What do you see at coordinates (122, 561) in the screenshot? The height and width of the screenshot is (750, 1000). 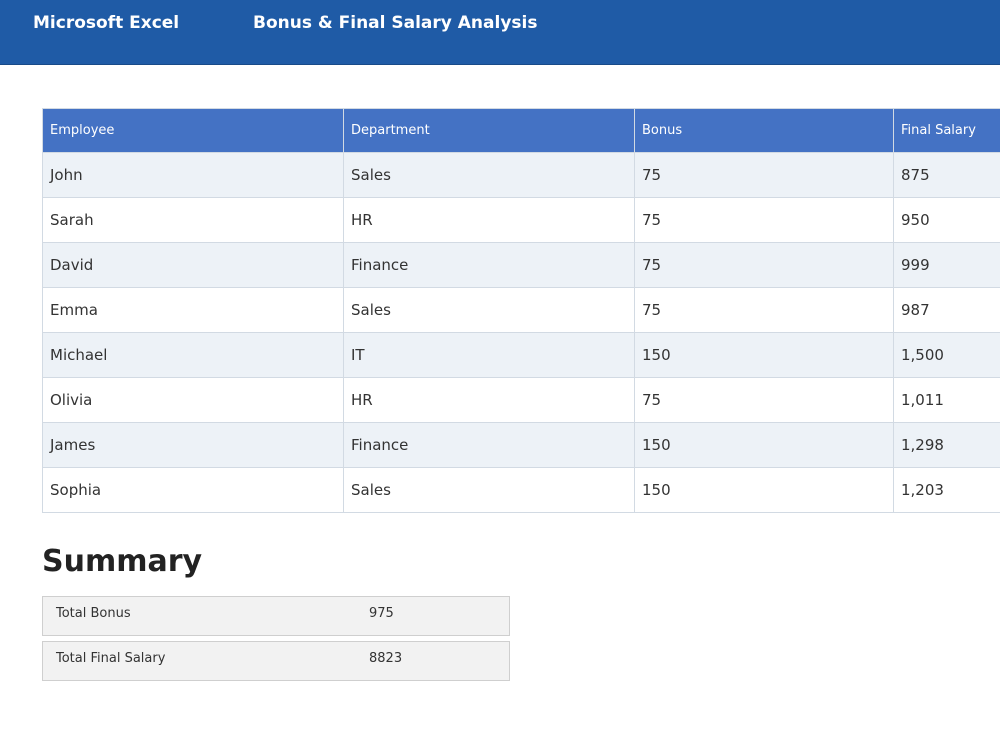 I see `summary-heading: Summary` at bounding box center [122, 561].